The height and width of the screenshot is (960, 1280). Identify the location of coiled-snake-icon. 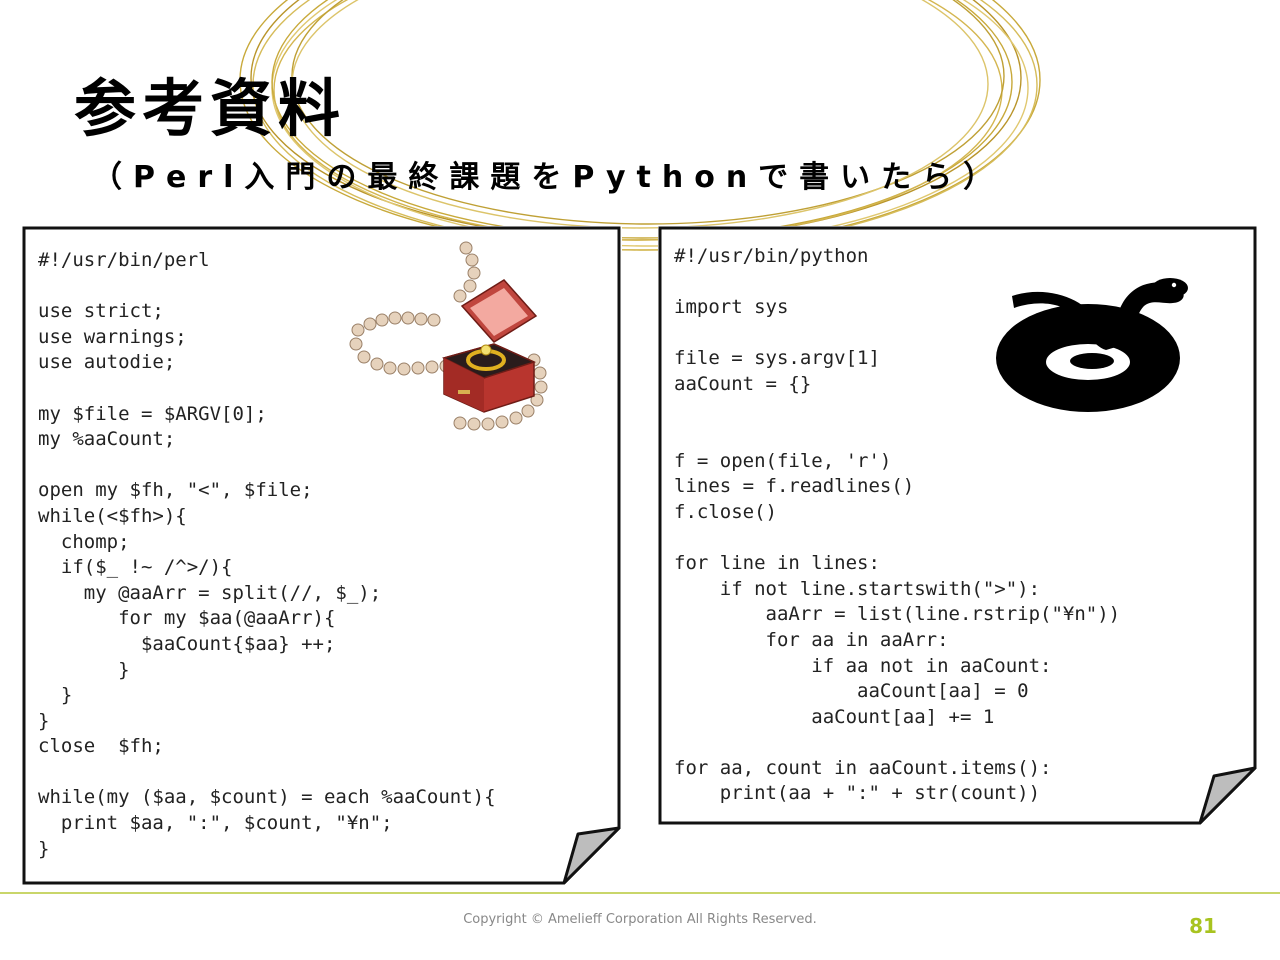
(1092, 345).